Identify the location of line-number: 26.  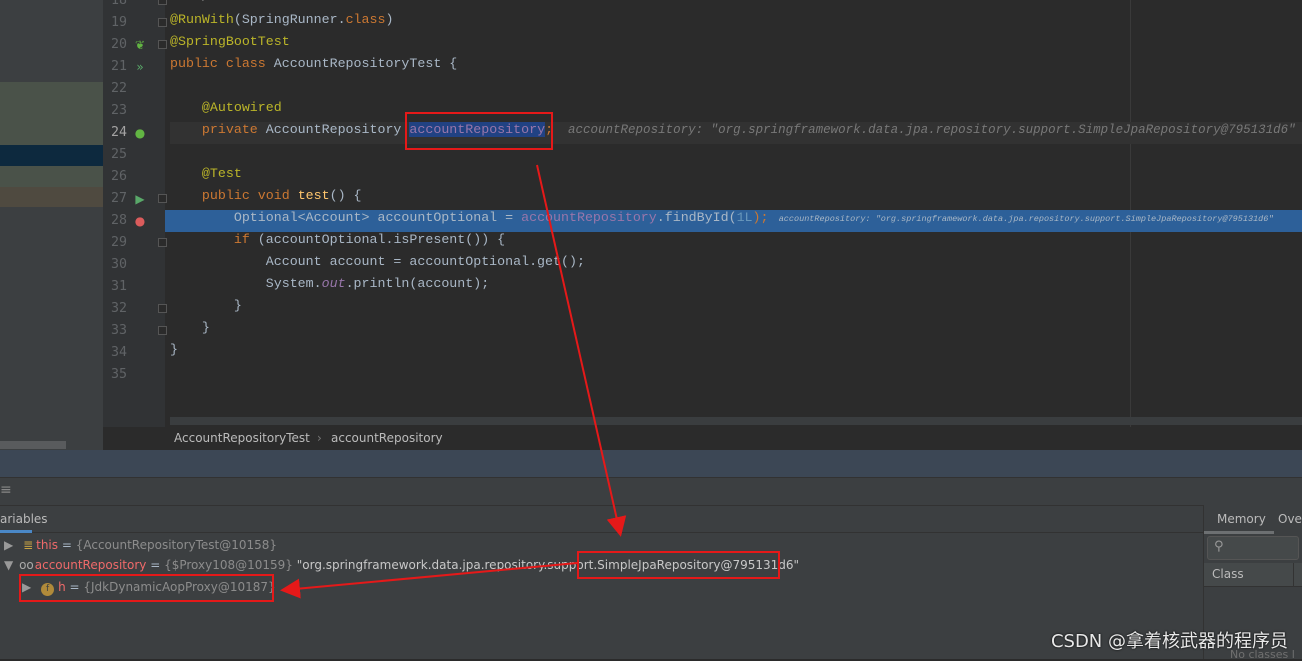
(115, 177).